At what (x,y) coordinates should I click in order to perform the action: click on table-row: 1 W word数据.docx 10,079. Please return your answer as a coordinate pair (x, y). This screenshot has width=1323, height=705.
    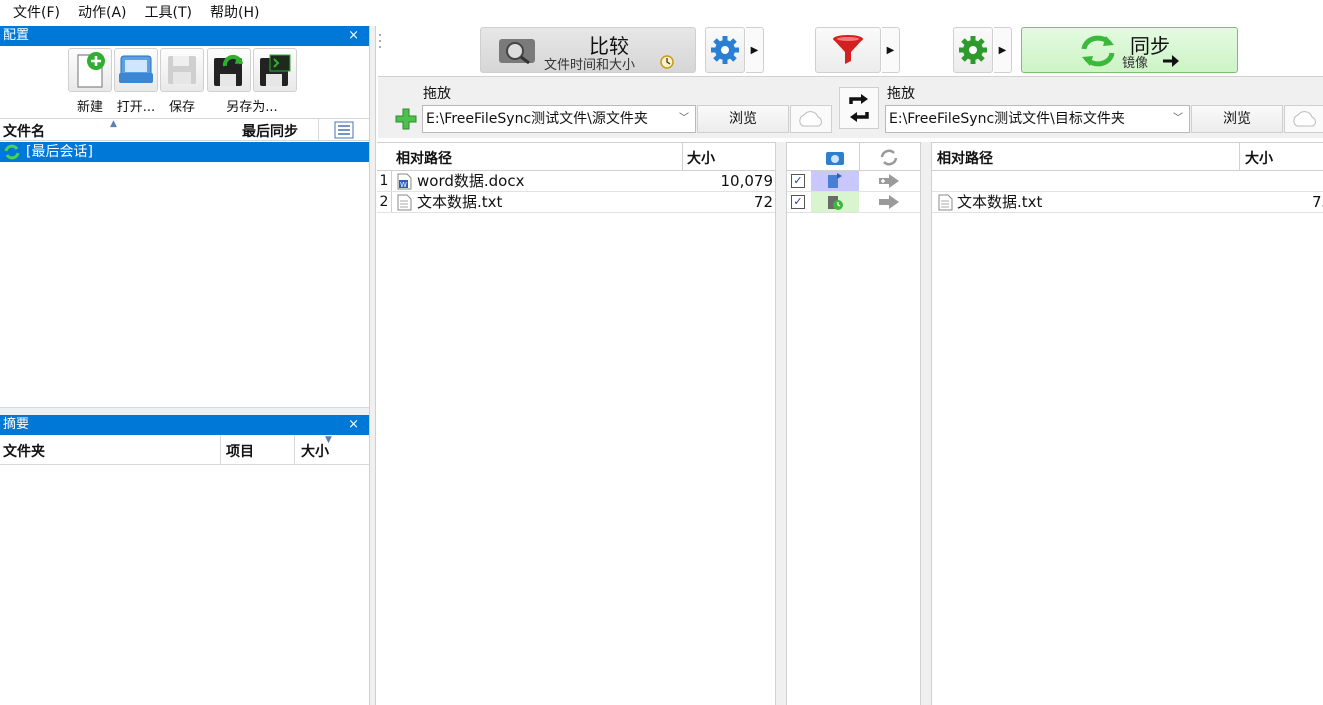
    Looking at the image, I should click on (576, 181).